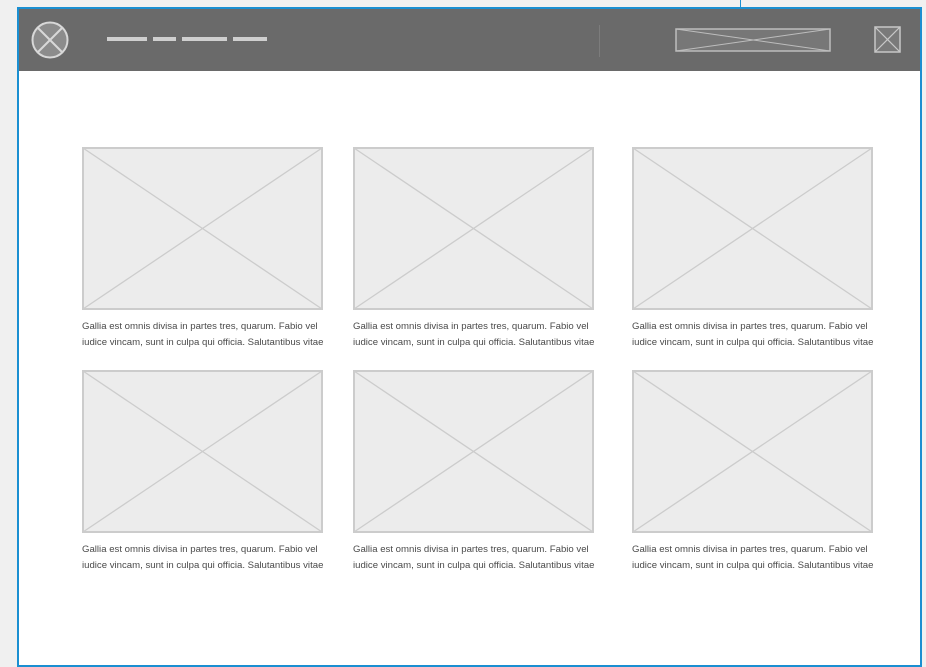  I want to click on top-navigation-bar, so click(469, 40).